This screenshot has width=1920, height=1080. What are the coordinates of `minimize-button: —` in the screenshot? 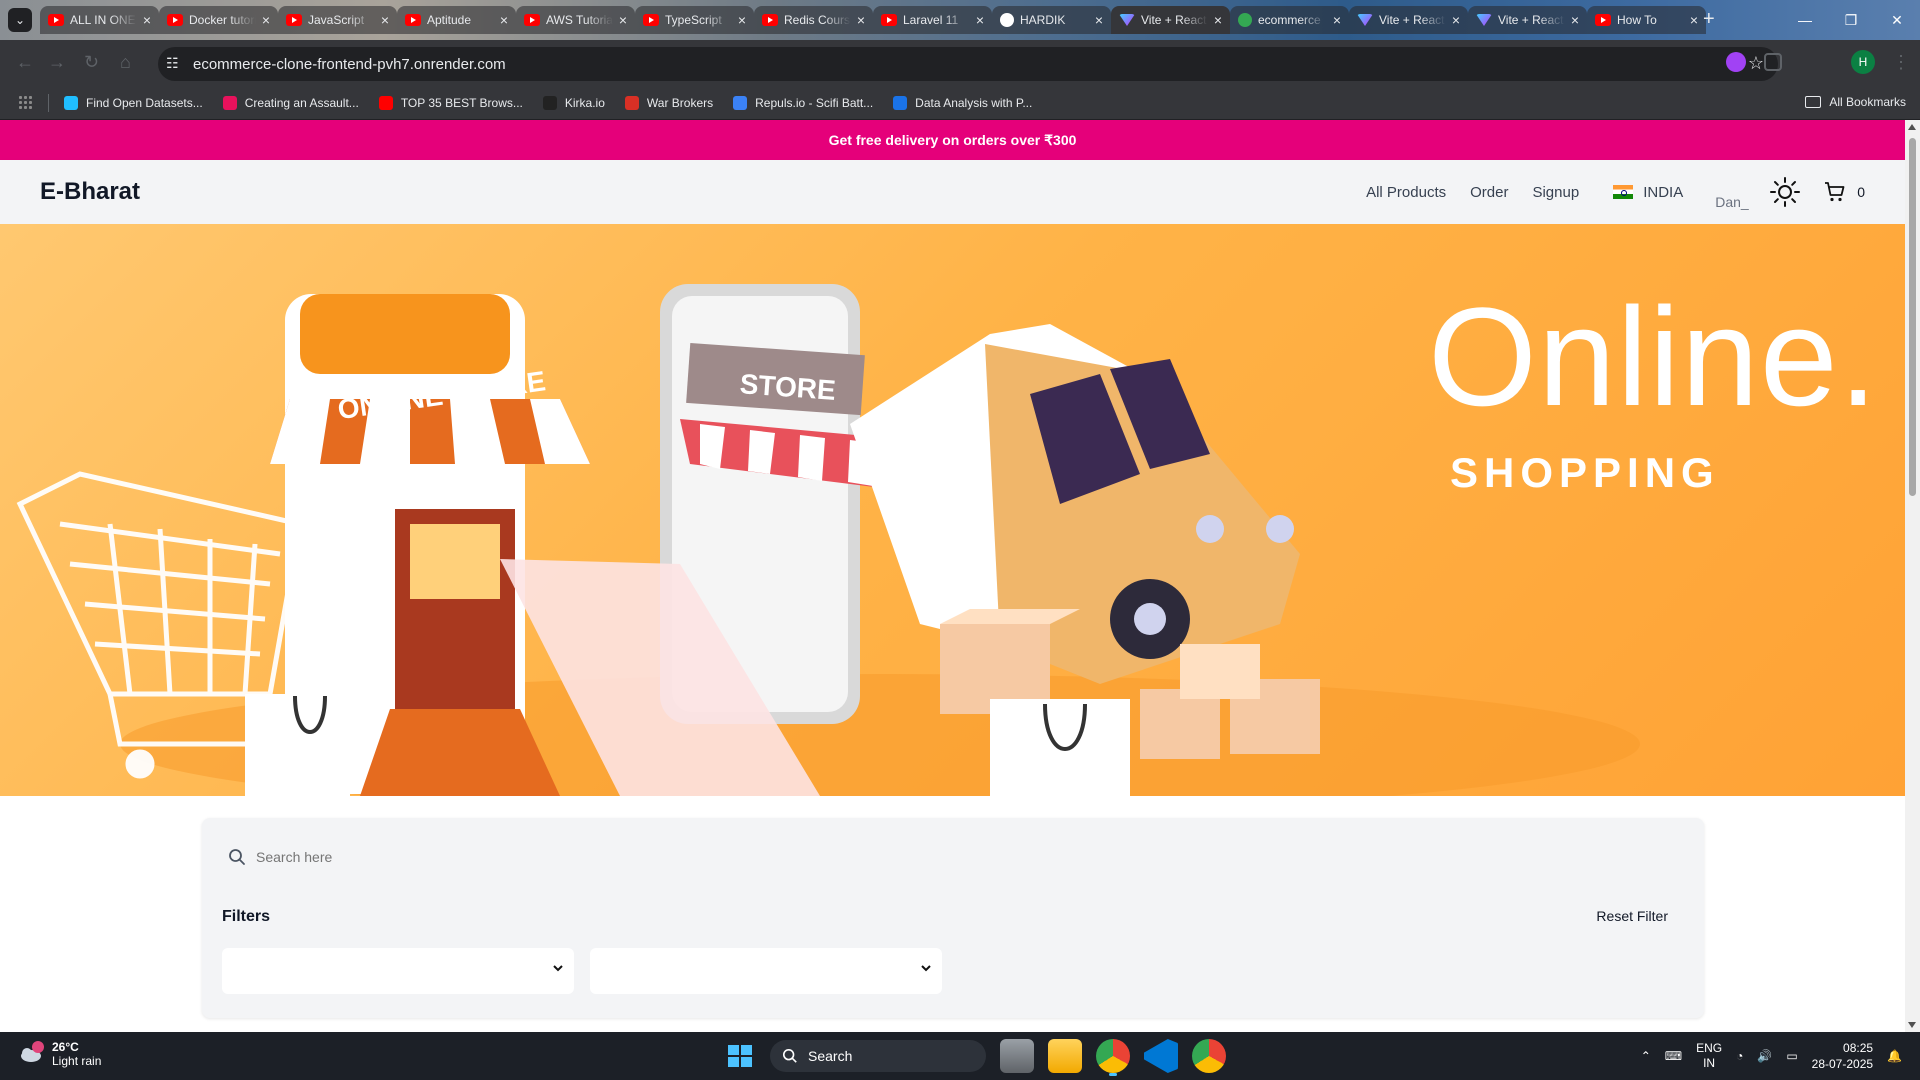 It's located at (1805, 20).